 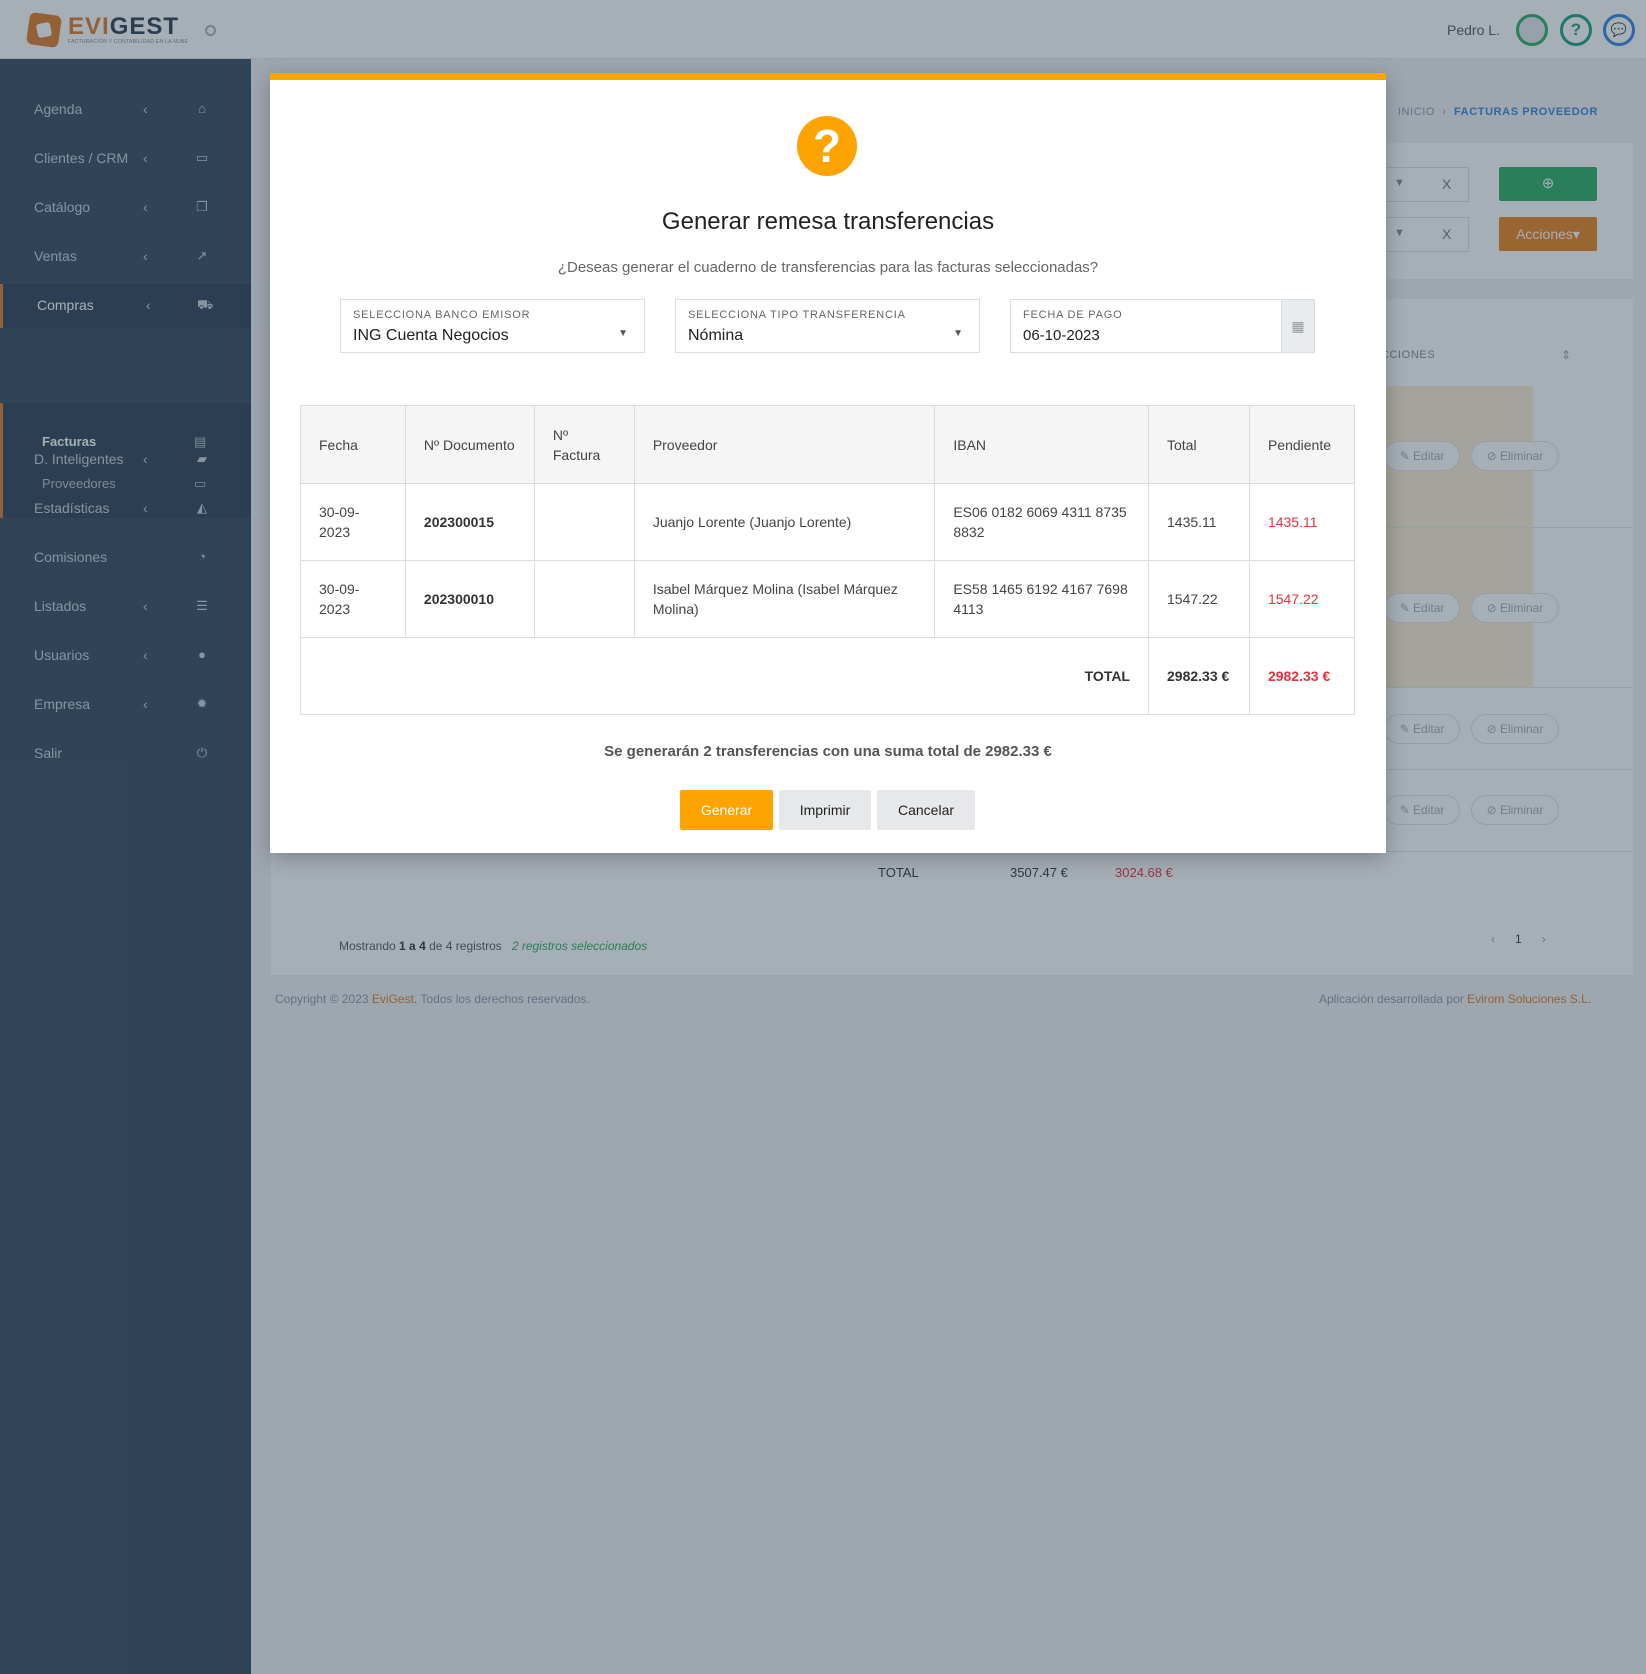 I want to click on column-header: IBAN, so click(x=1041, y=444).